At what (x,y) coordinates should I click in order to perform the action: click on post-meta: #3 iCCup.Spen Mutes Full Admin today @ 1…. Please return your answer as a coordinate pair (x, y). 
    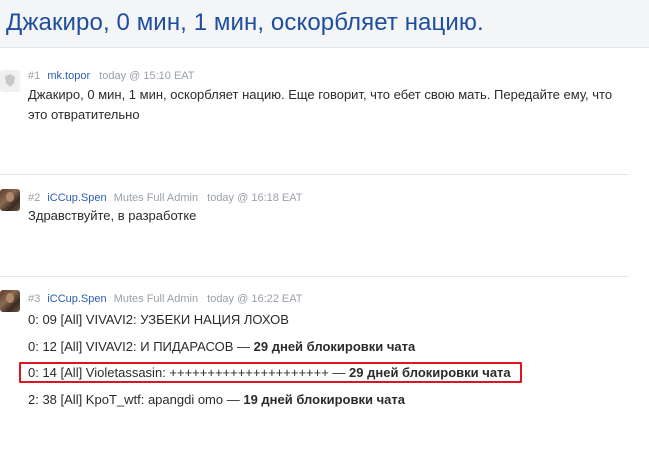
    Looking at the image, I should click on (165, 299).